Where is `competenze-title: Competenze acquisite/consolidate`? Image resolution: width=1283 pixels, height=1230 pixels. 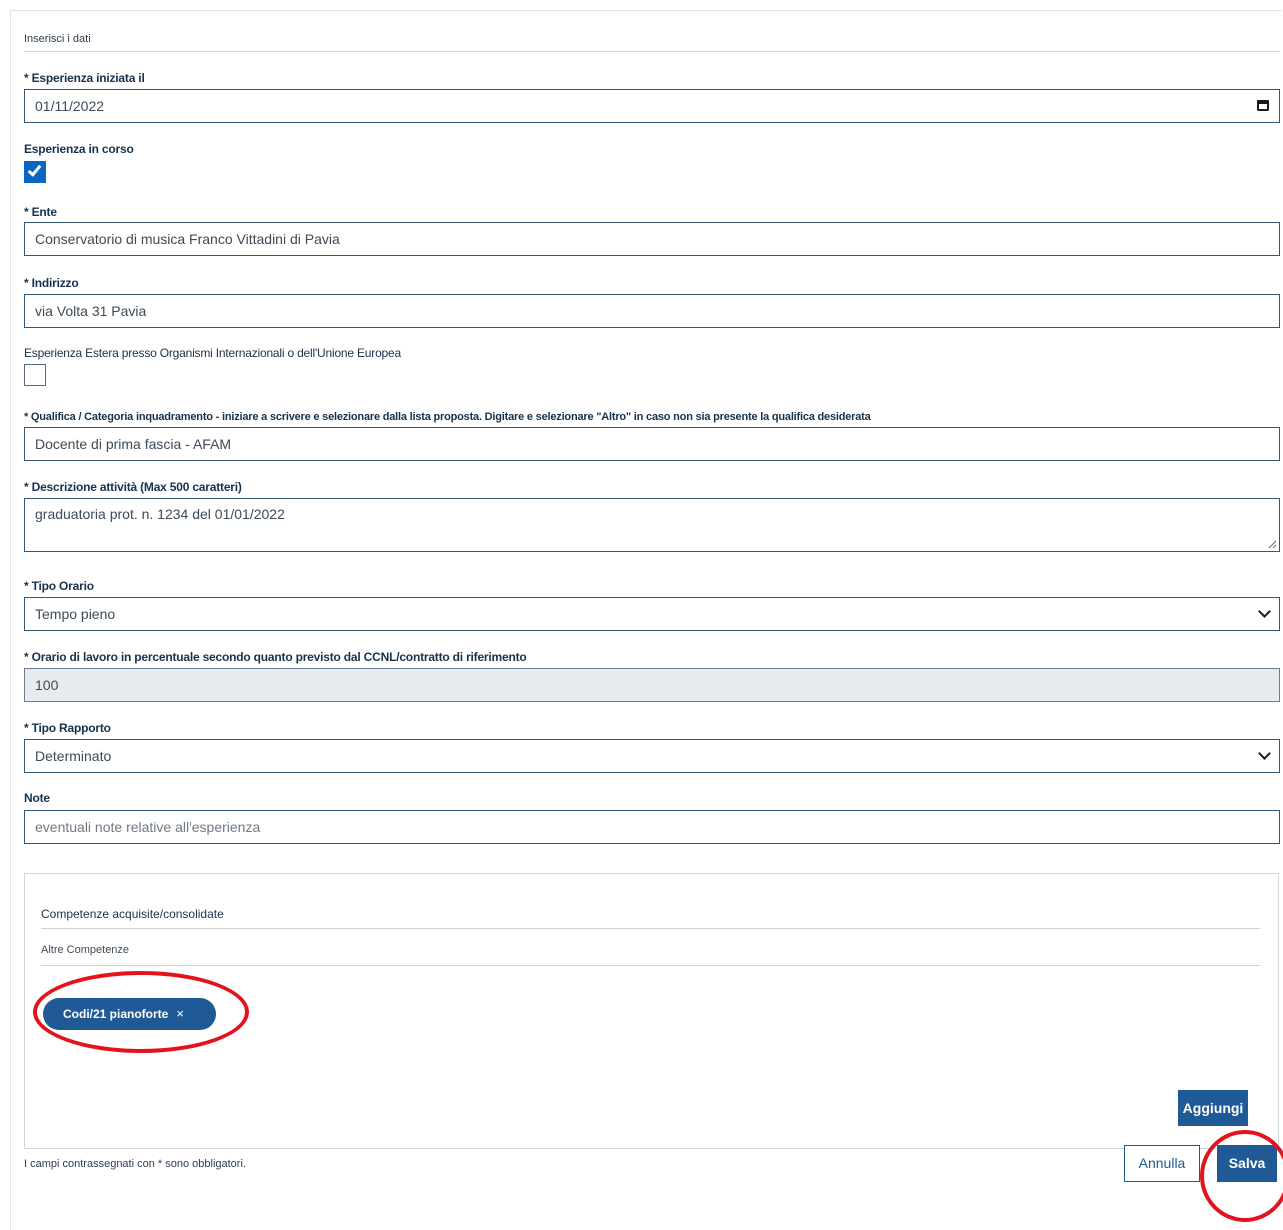
competenze-title: Competenze acquisite/consolidate is located at coordinates (132, 914).